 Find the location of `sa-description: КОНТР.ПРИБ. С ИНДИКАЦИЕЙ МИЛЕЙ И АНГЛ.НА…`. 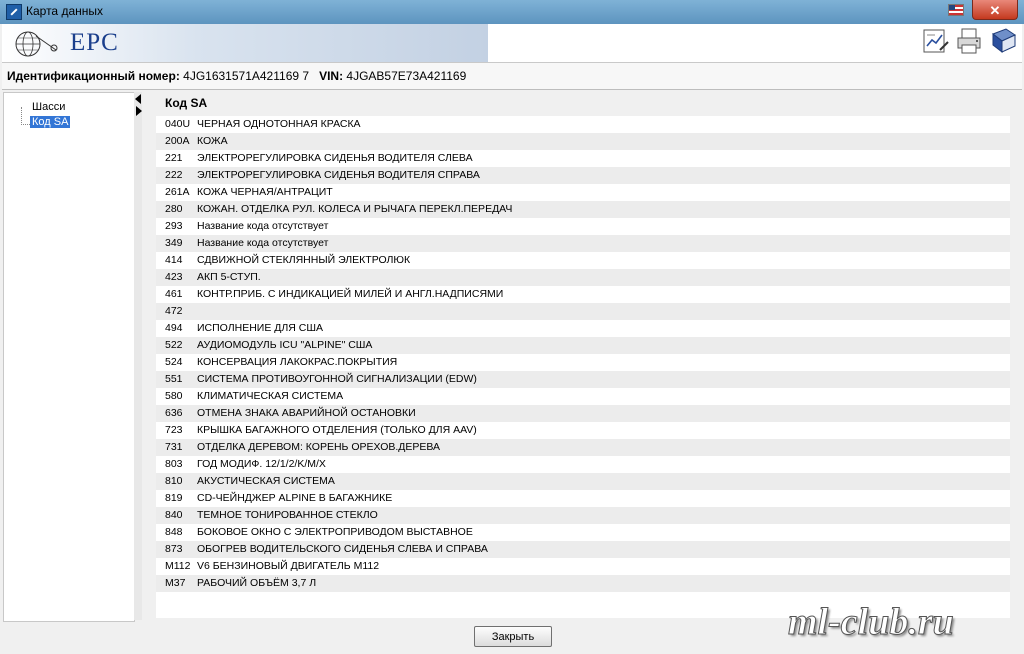

sa-description: КОНТР.ПРИБ. С ИНДИКАЦИЕЙ МИЛЕЙ И АНГЛ.НА… is located at coordinates (350, 294).